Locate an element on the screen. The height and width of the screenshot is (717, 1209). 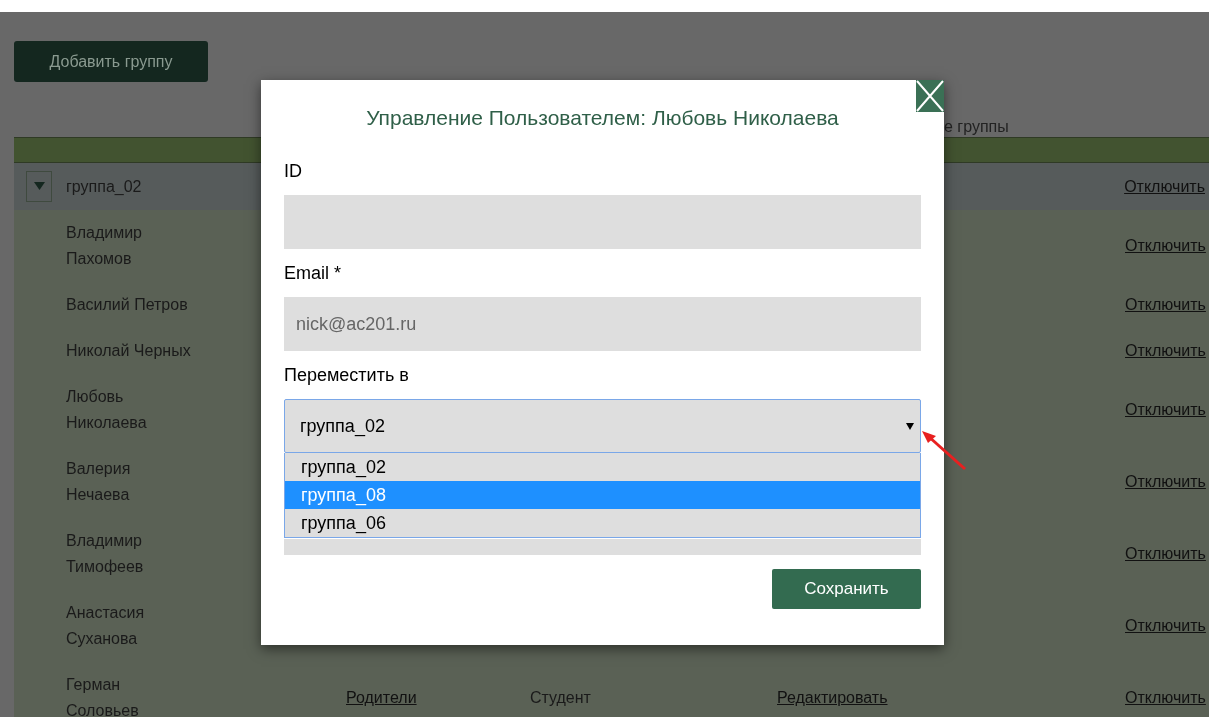
dropdown-option: группа_08 is located at coordinates (602, 495).